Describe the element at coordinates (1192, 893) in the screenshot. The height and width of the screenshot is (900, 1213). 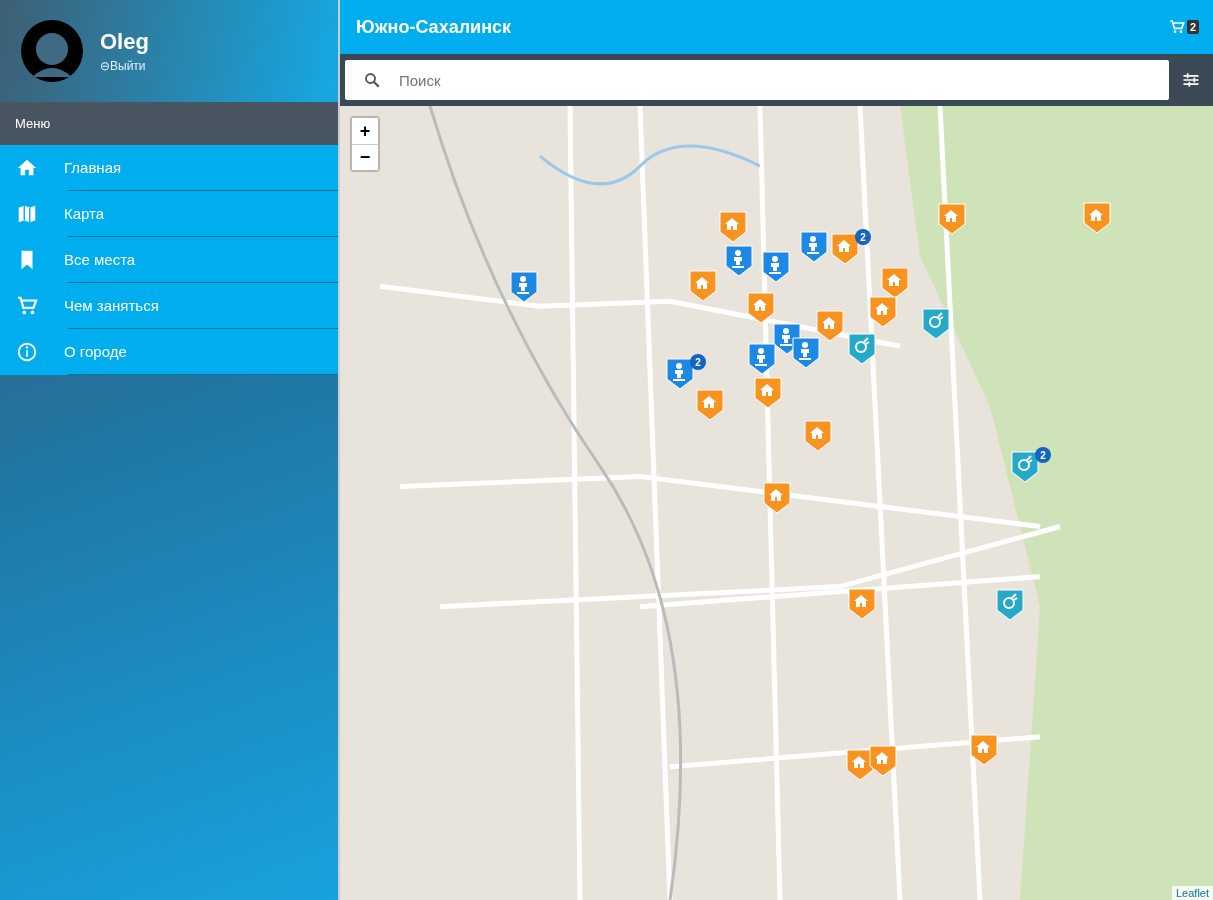
I see `attribution-link: Leaflet` at that location.